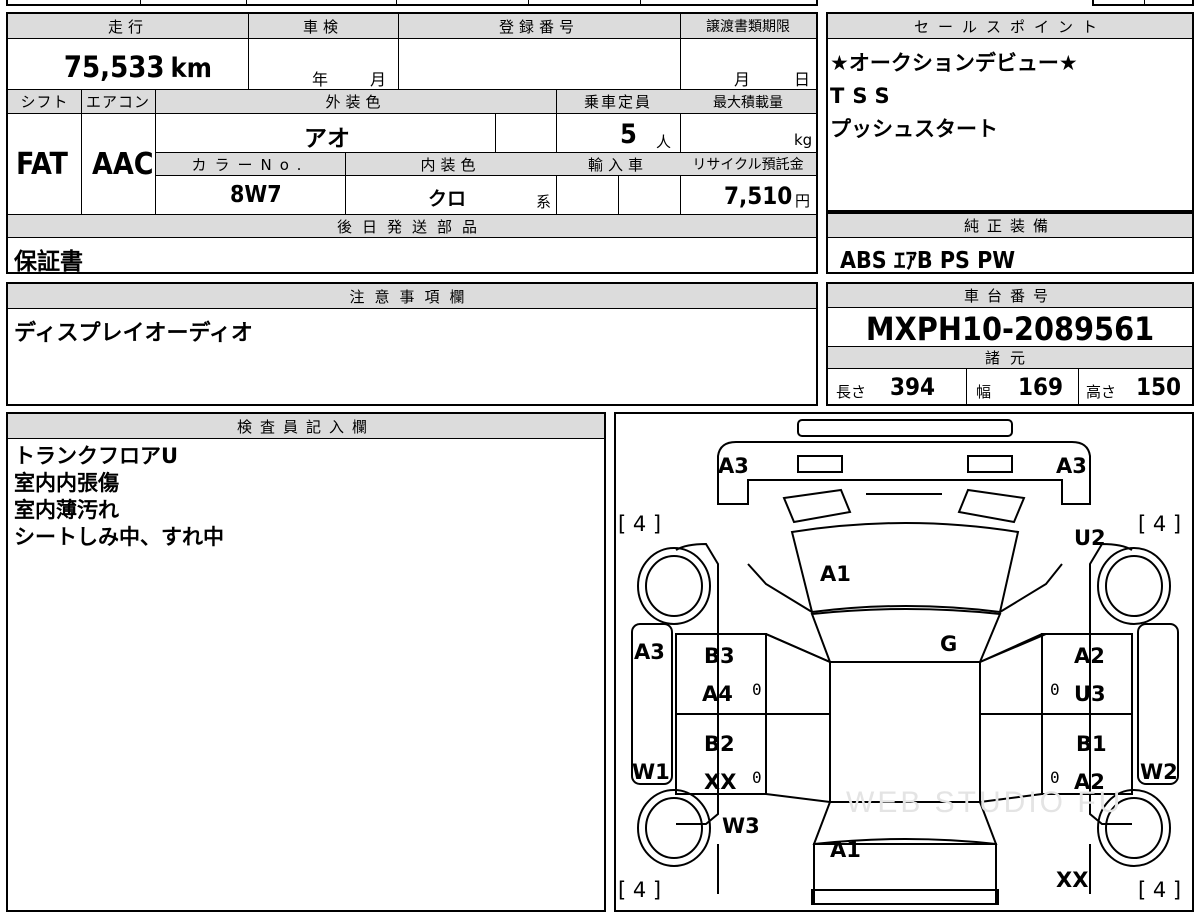  I want to click on sales-point-line: プッシュスタート, so click(914, 129).